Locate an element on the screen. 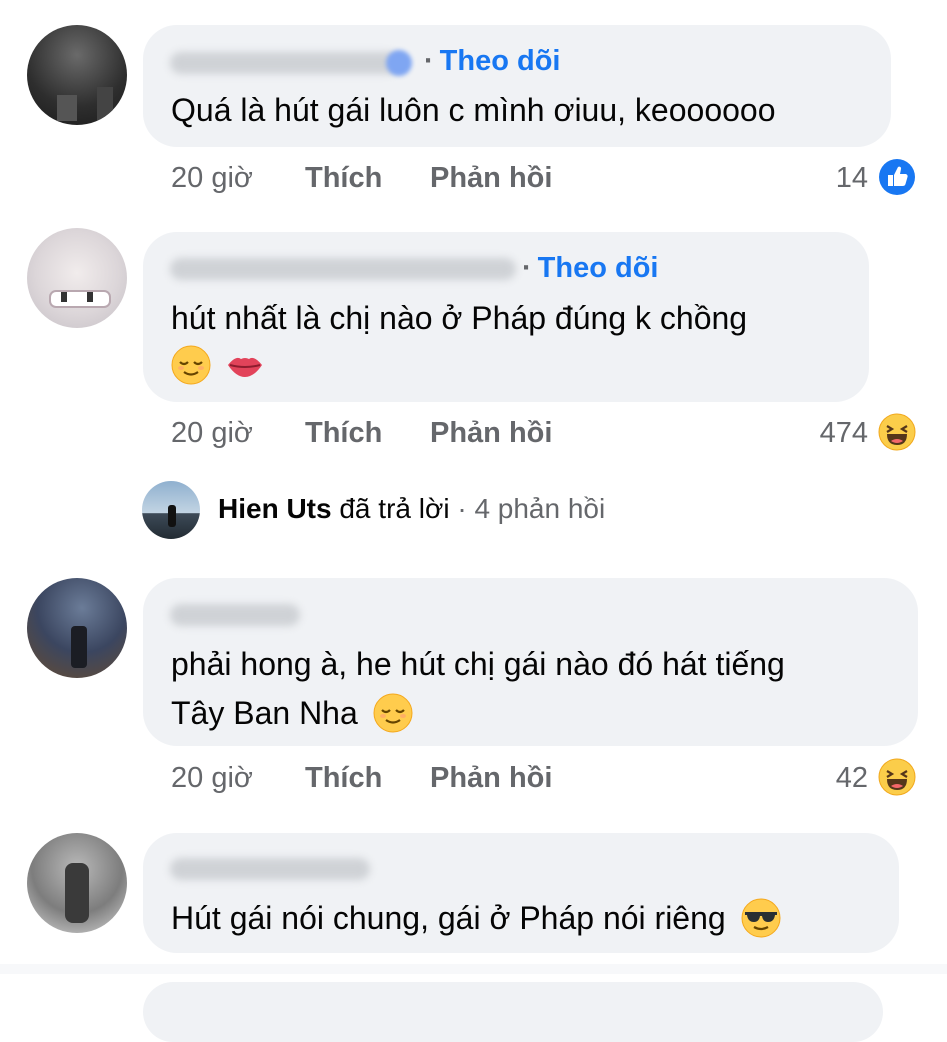 The height and width of the screenshot is (1042, 947). view-replies-link: Hien Uts đã trả lời · 4 phản hồi is located at coordinates (411, 509).